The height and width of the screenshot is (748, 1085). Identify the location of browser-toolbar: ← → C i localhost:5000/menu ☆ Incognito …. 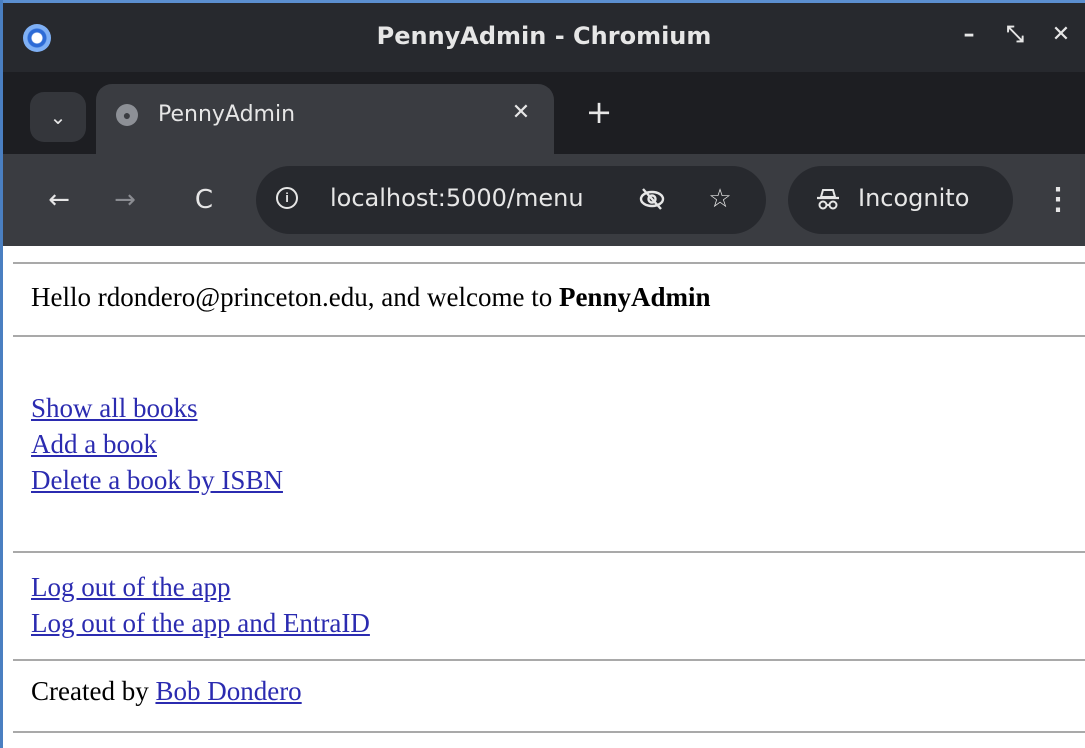
(544, 200).